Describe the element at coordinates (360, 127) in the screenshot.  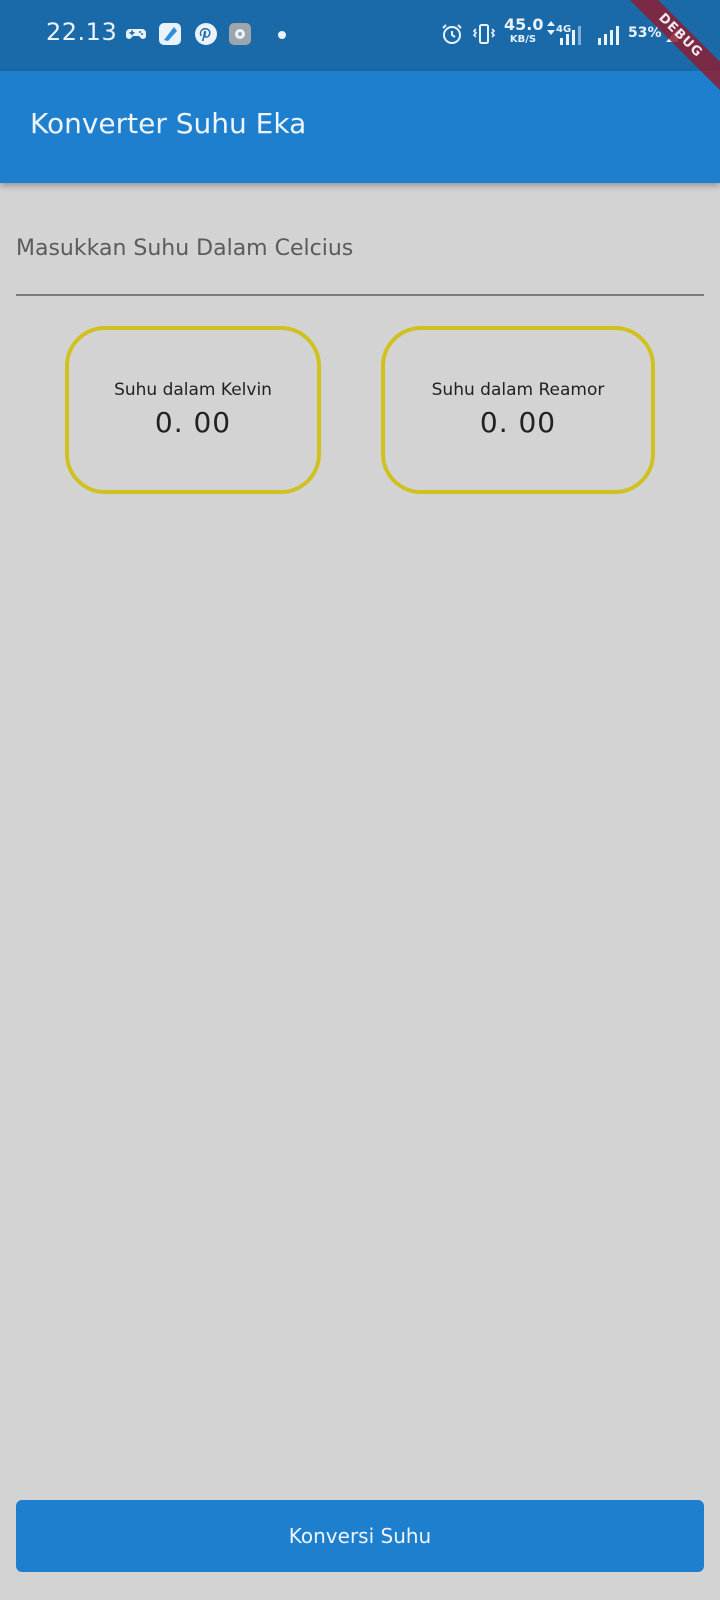
I see `app-bar: Konverter Suhu Eka` at that location.